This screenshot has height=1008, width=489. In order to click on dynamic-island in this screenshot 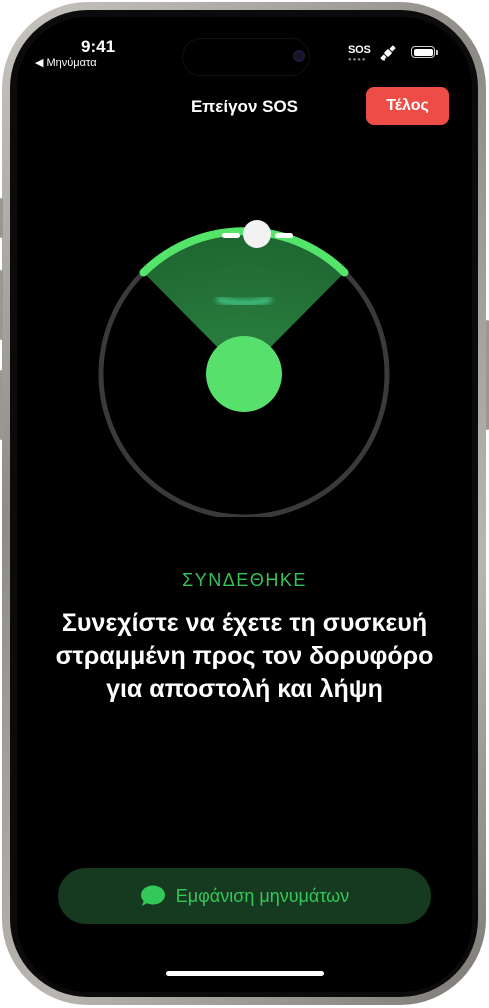, I will do `click(246, 57)`.